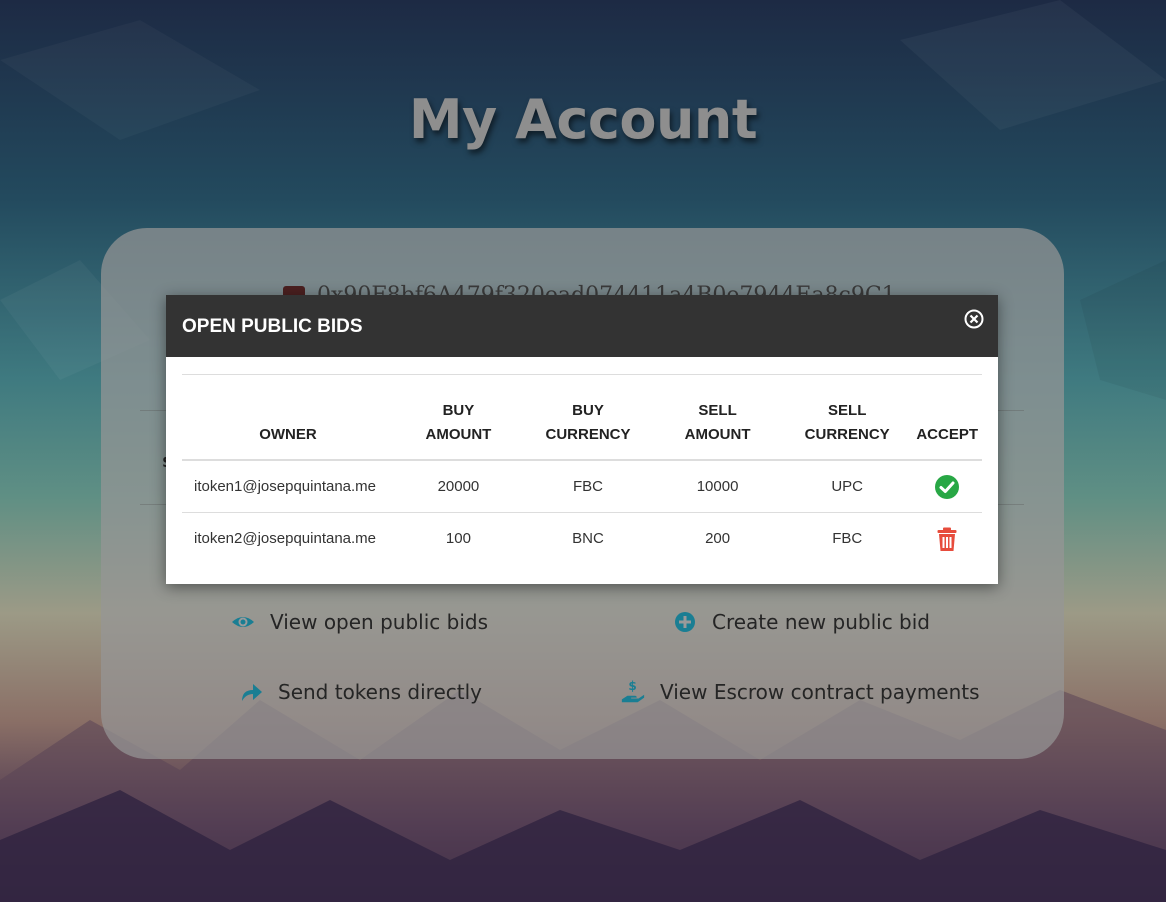  I want to click on share-arrow-icon, so click(251, 692).